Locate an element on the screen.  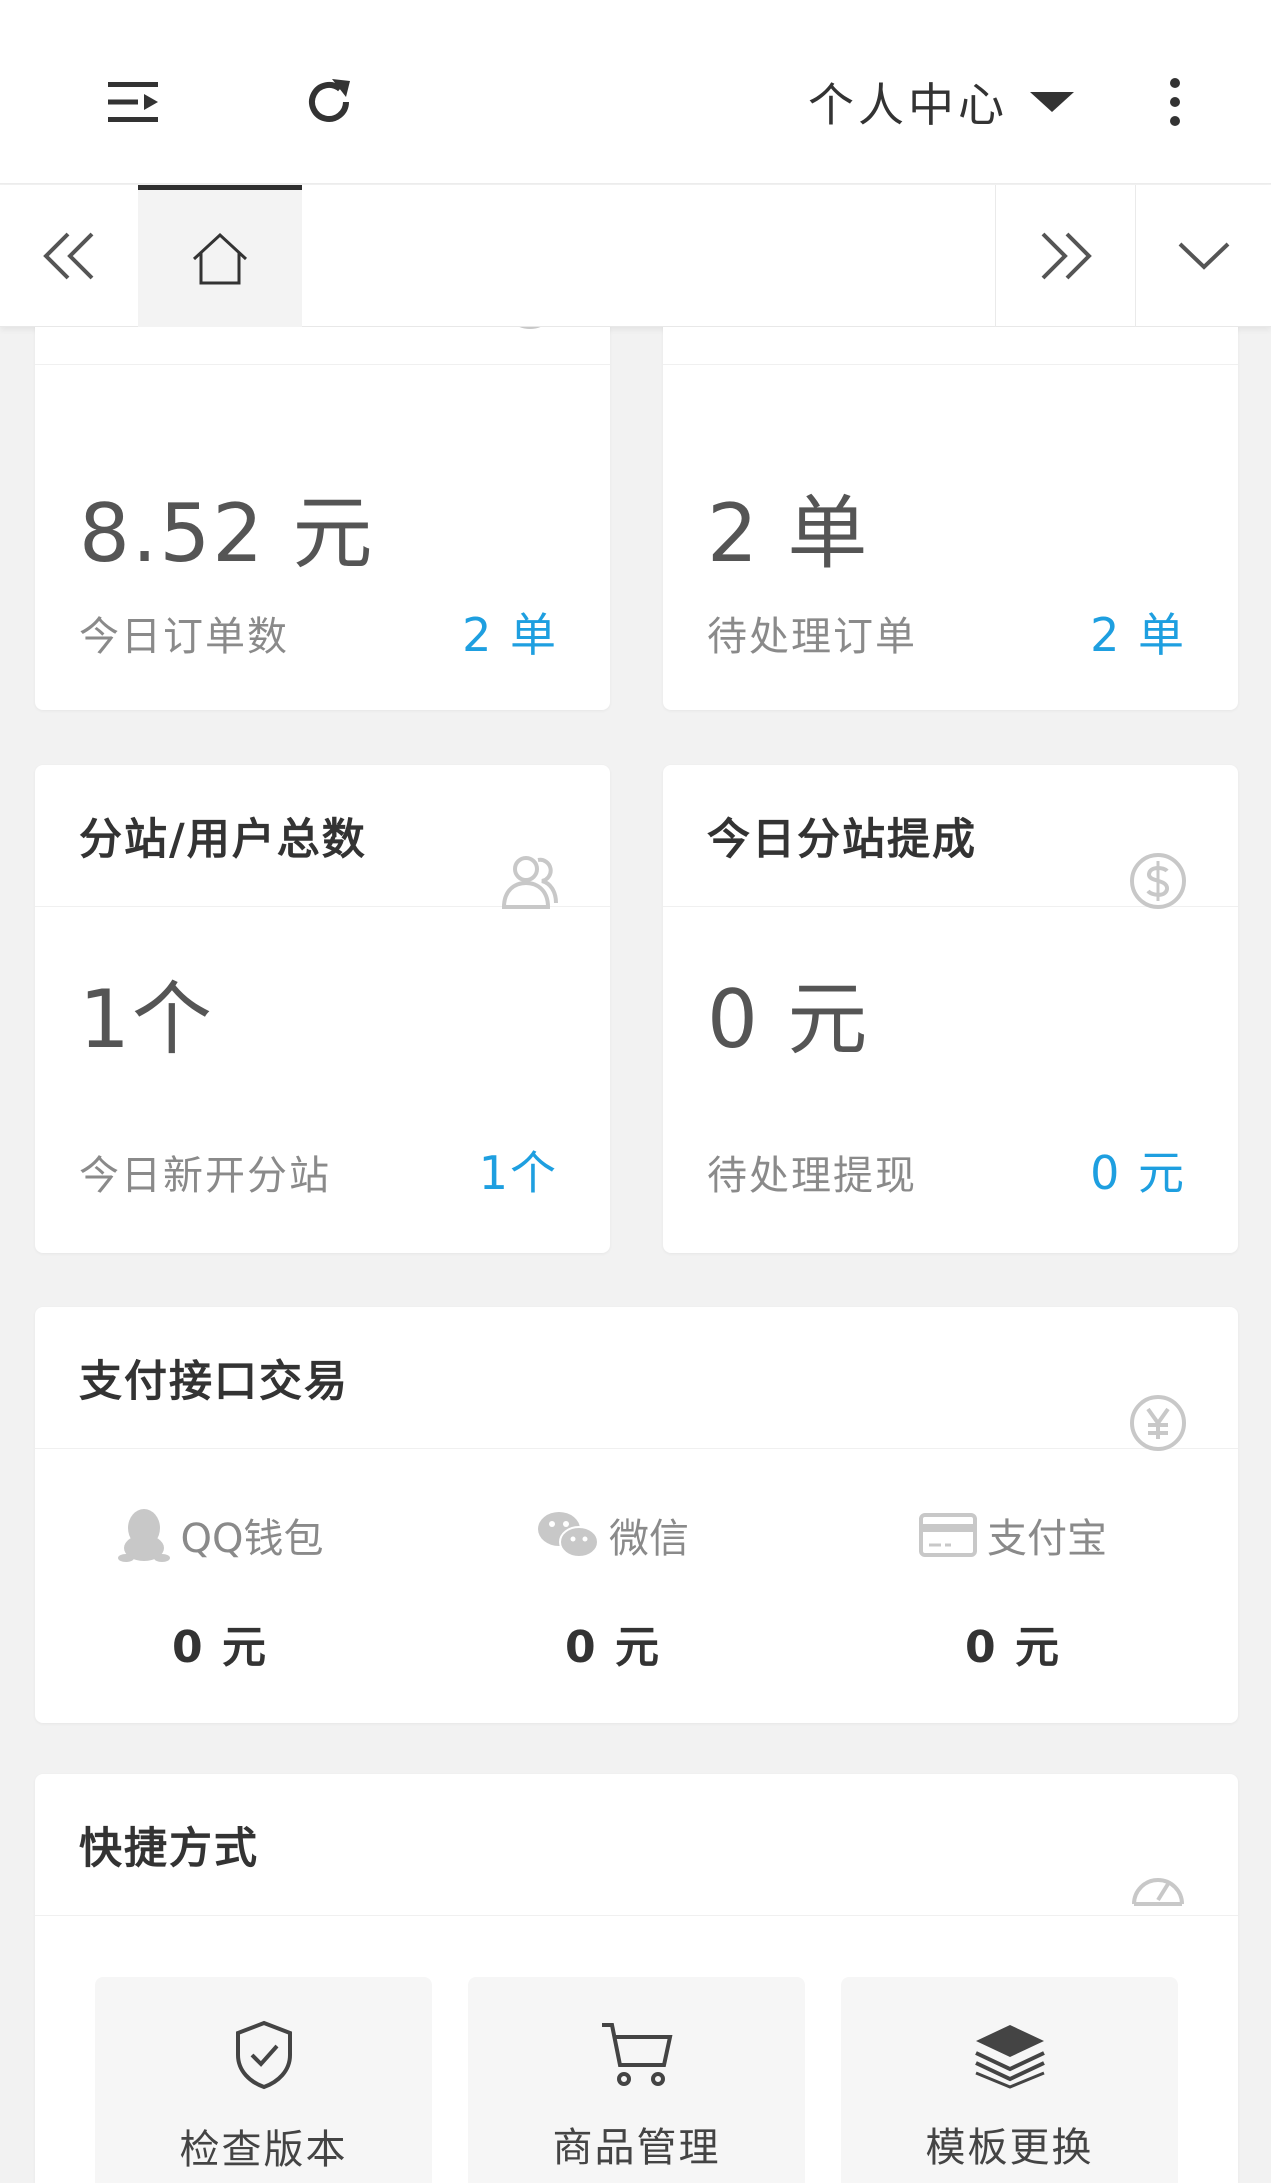
substation-users-value: 1个 is located at coordinates (146, 1019).